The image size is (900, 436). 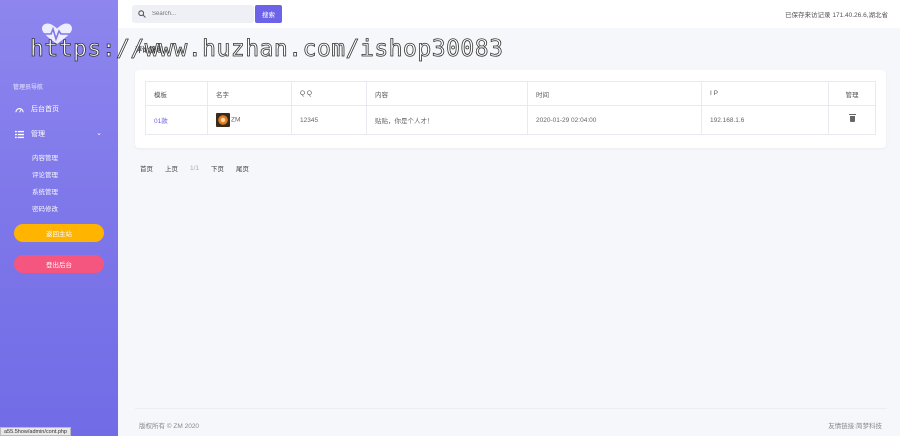 I want to click on cell-name-text: ZM, so click(x=236, y=120).